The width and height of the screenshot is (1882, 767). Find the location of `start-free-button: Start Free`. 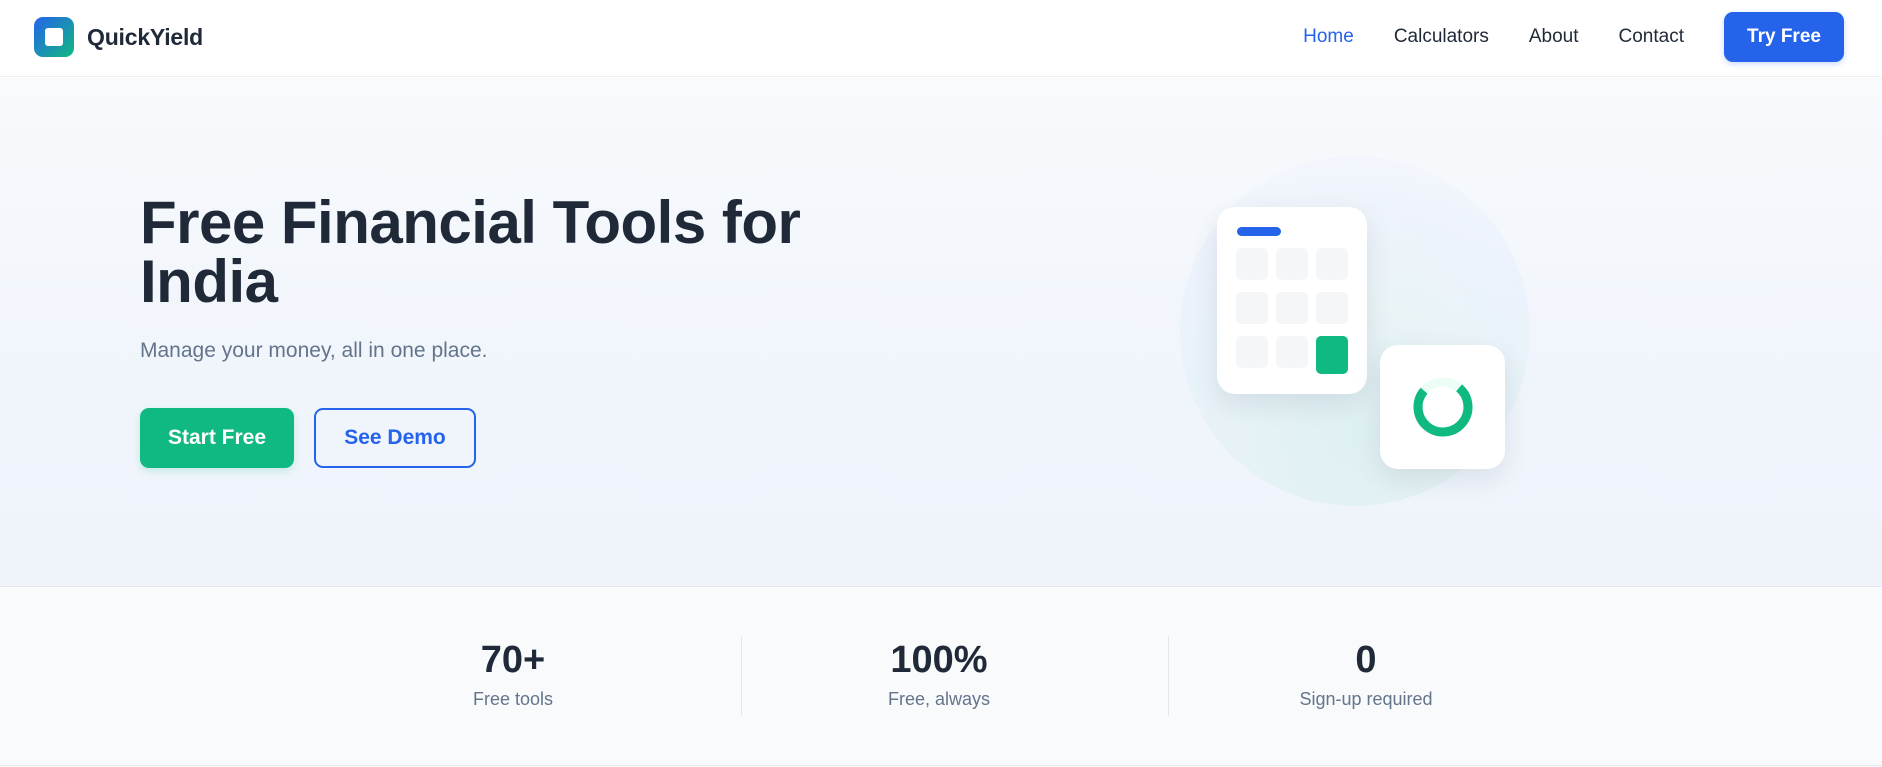

start-free-button: Start Free is located at coordinates (217, 438).